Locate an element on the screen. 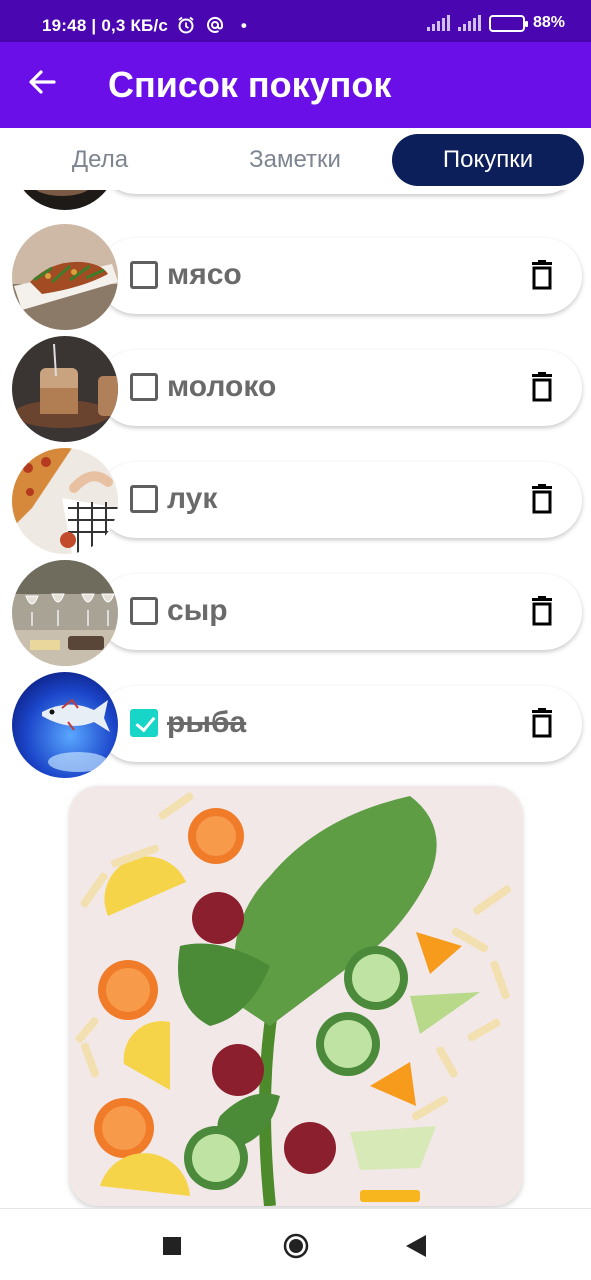  status-time: 19:48 is located at coordinates (64, 25).